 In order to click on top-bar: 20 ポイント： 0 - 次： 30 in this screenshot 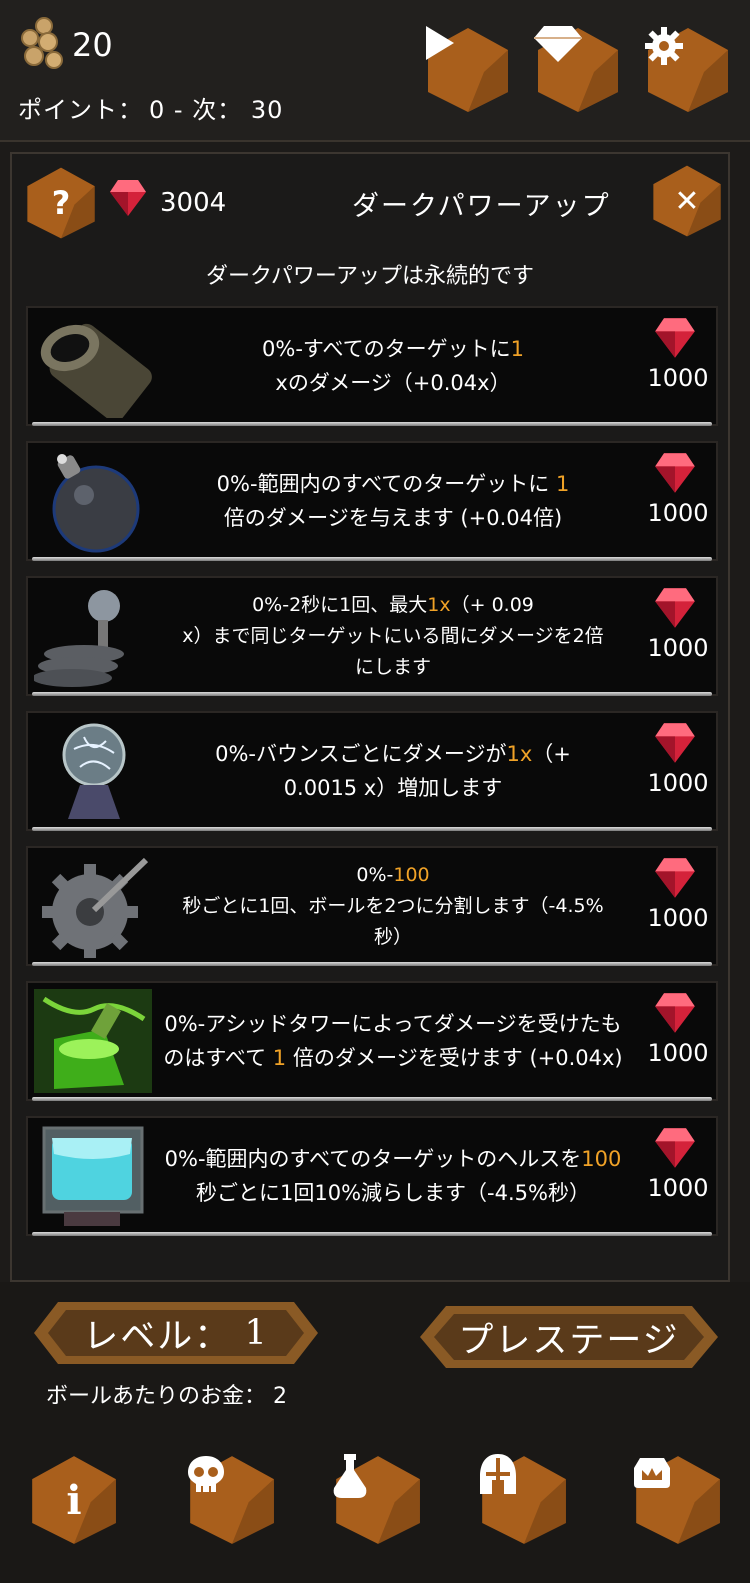, I will do `click(375, 71)`.